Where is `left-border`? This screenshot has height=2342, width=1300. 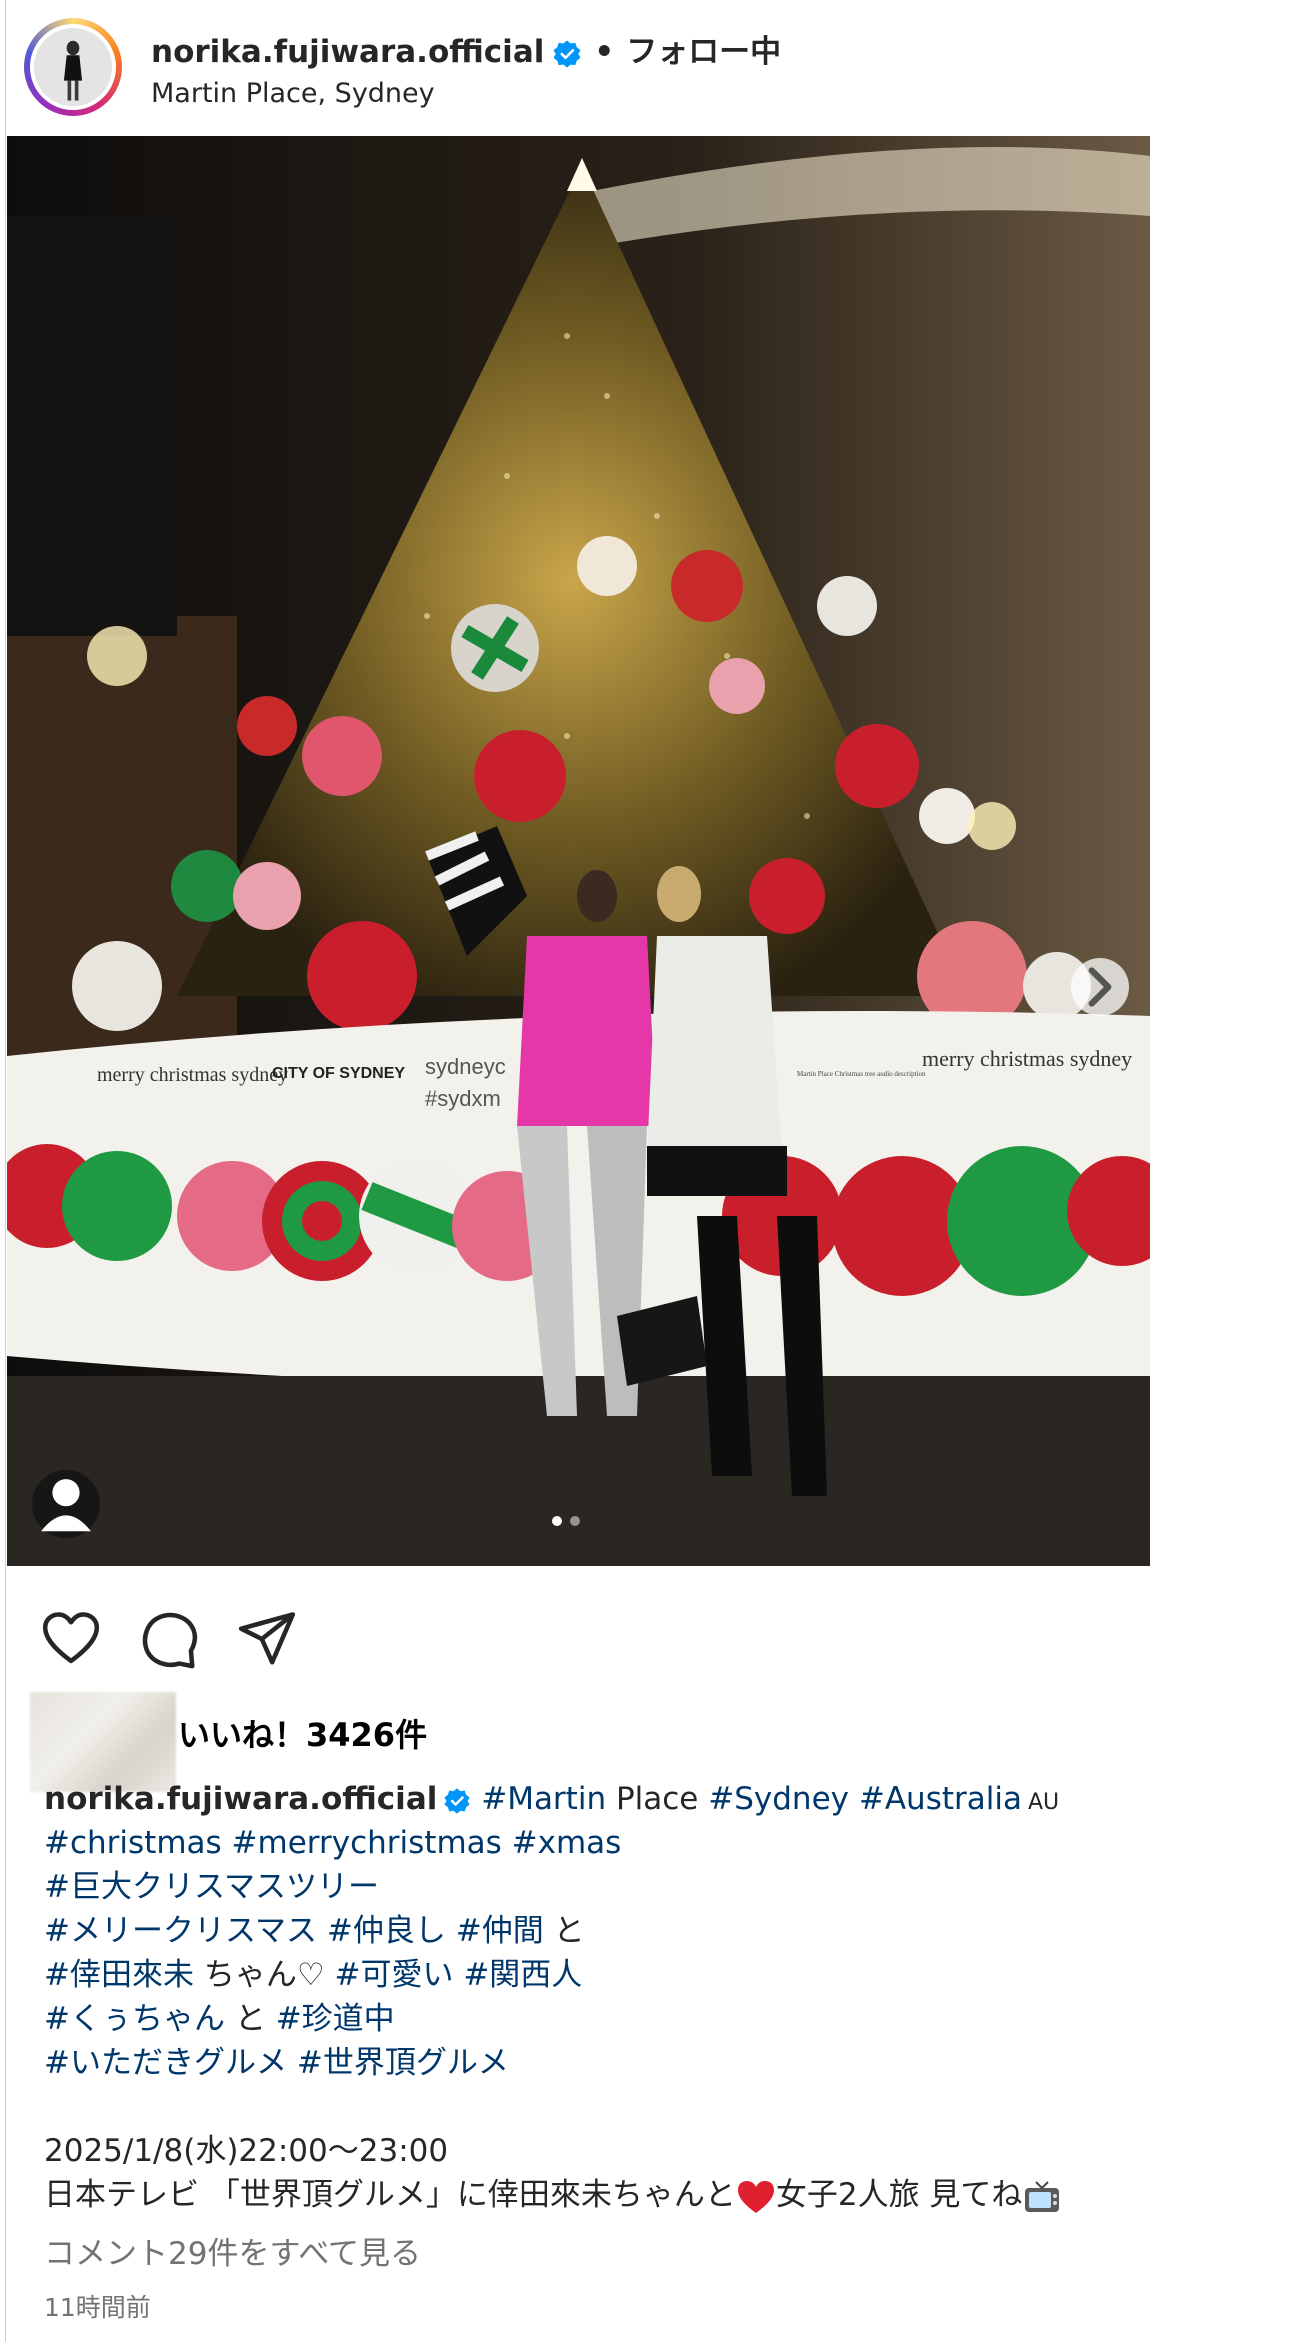 left-border is located at coordinates (5, 1171).